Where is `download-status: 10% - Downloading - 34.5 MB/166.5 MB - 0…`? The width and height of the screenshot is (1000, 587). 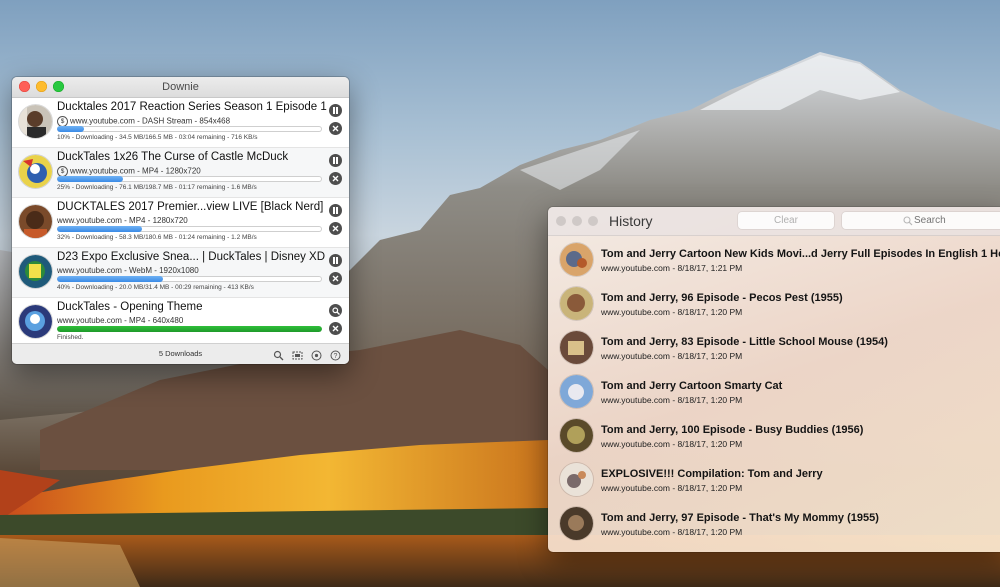 download-status: 10% - Downloading - 34.5 MB/166.5 MB - 0… is located at coordinates (157, 137).